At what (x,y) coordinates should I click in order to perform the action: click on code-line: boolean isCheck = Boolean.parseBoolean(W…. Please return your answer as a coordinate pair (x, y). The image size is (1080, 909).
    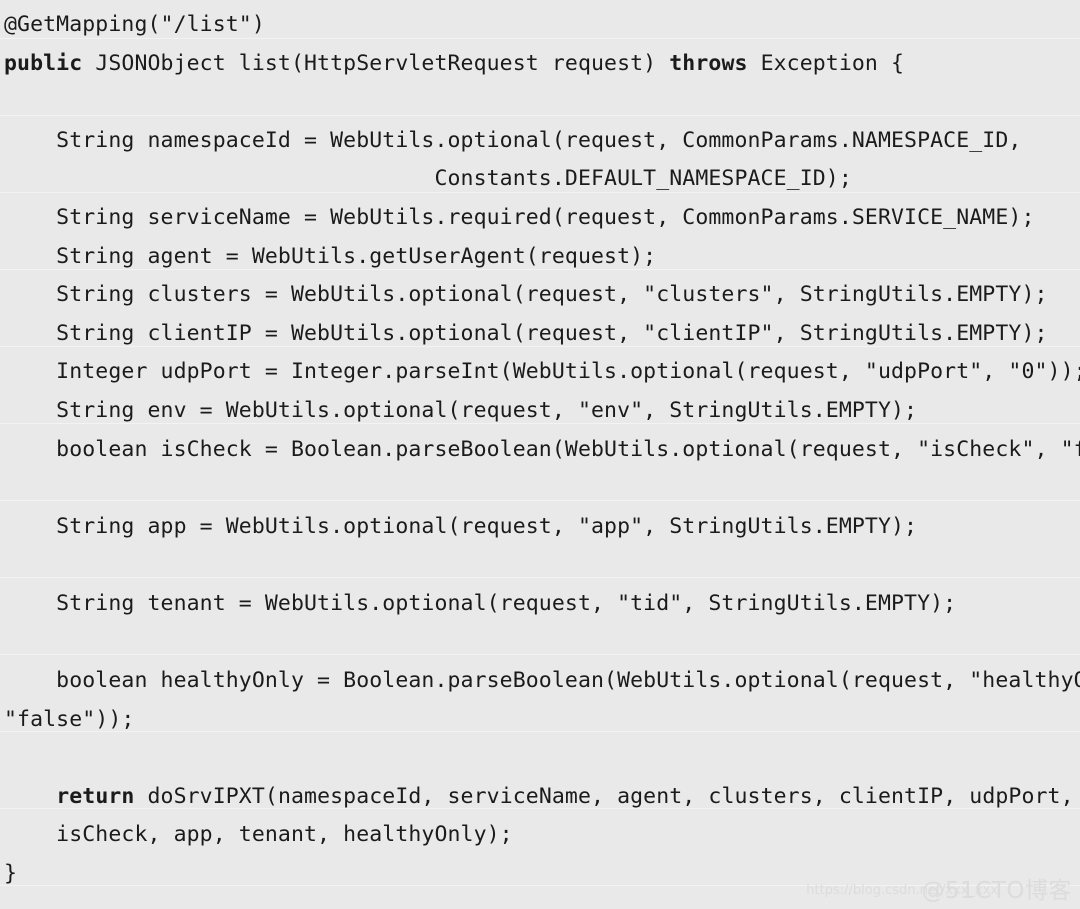
    Looking at the image, I should click on (542, 450).